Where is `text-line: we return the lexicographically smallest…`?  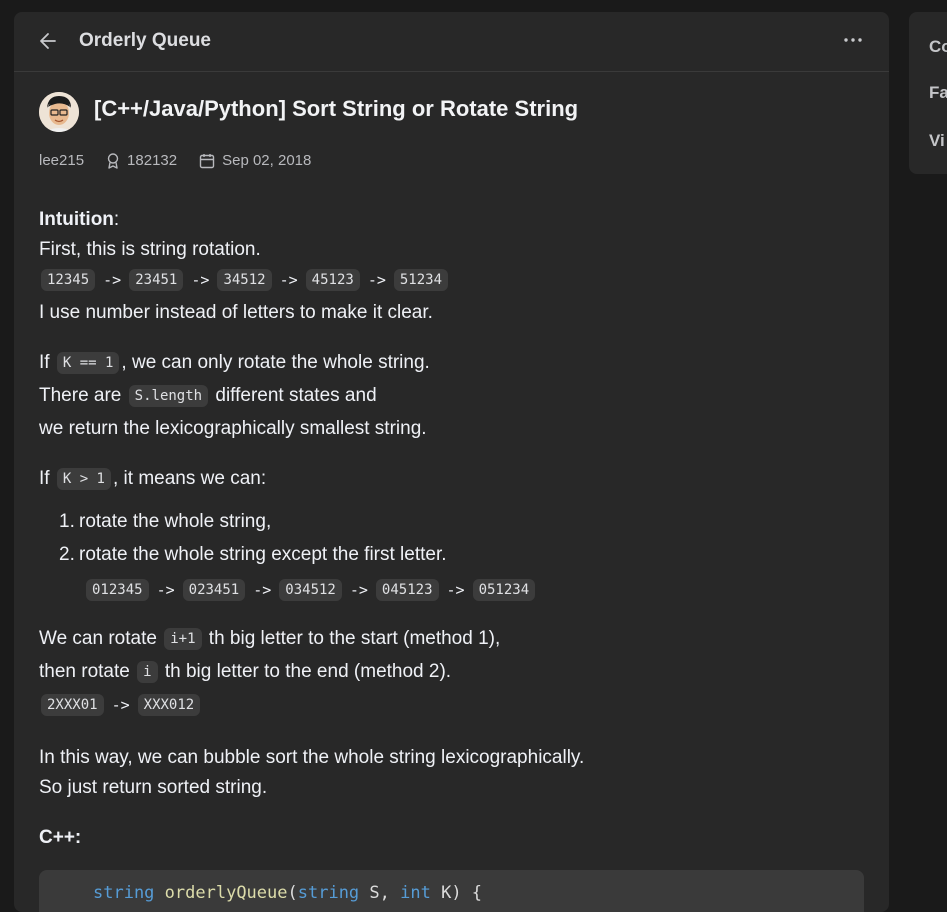 text-line: we return the lexicographically smallest… is located at coordinates (233, 428).